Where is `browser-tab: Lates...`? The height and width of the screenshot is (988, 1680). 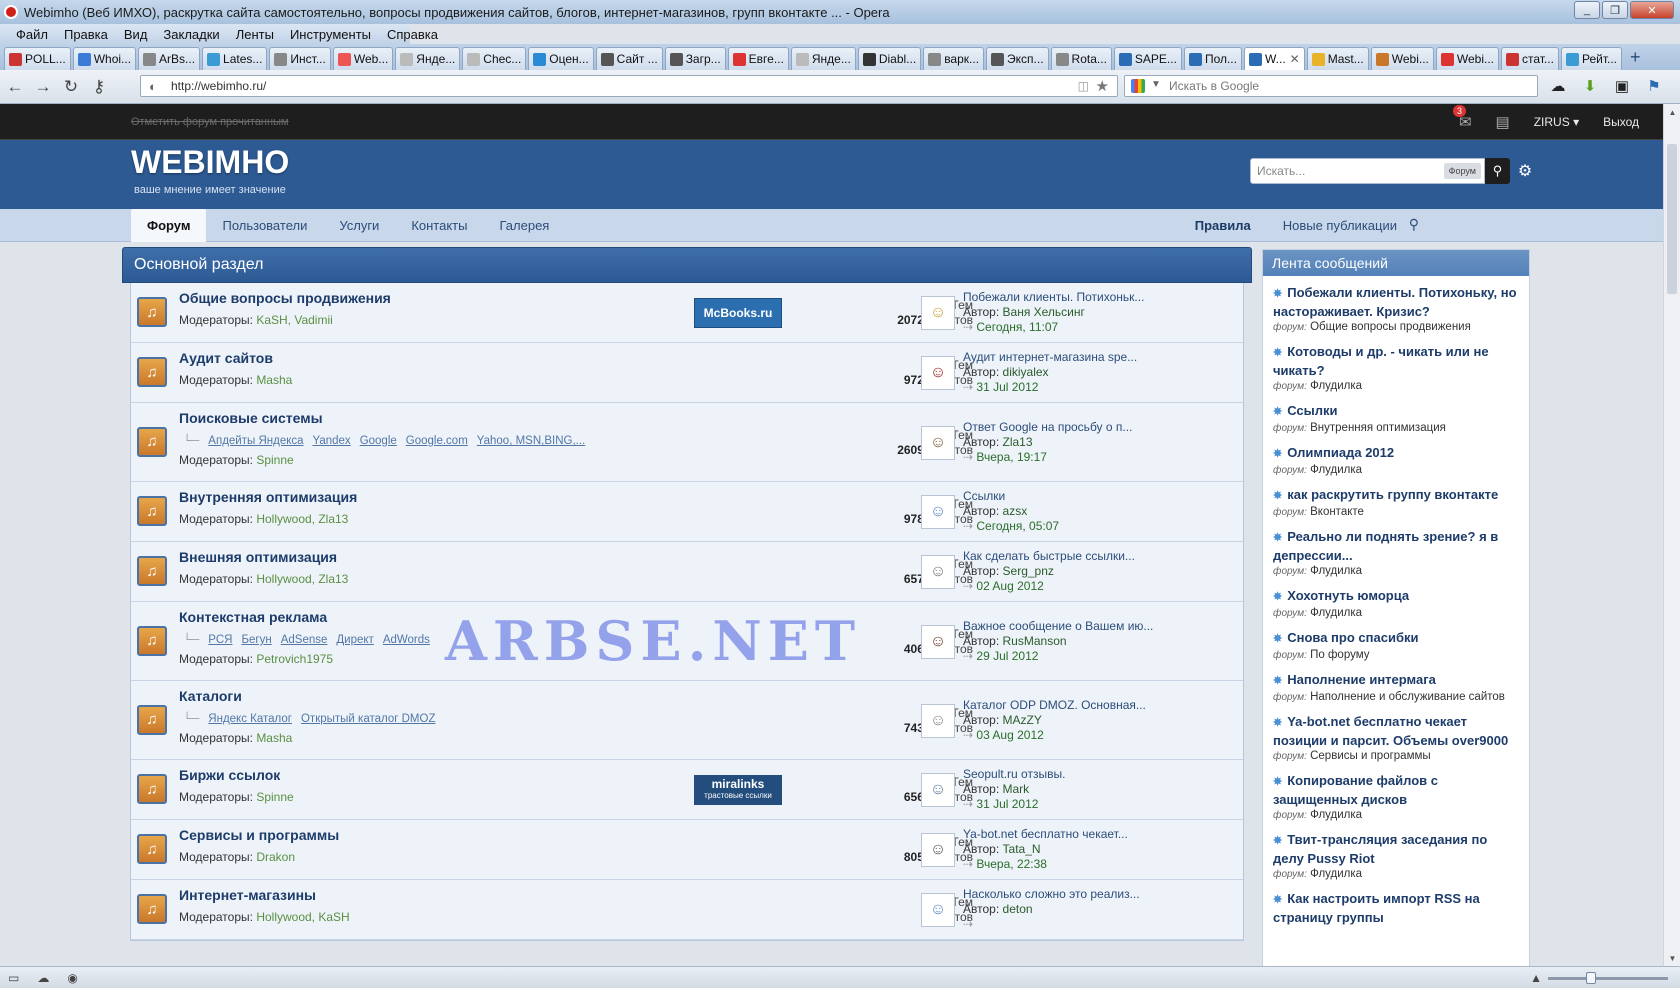
browser-tab: Lates... is located at coordinates (235, 58).